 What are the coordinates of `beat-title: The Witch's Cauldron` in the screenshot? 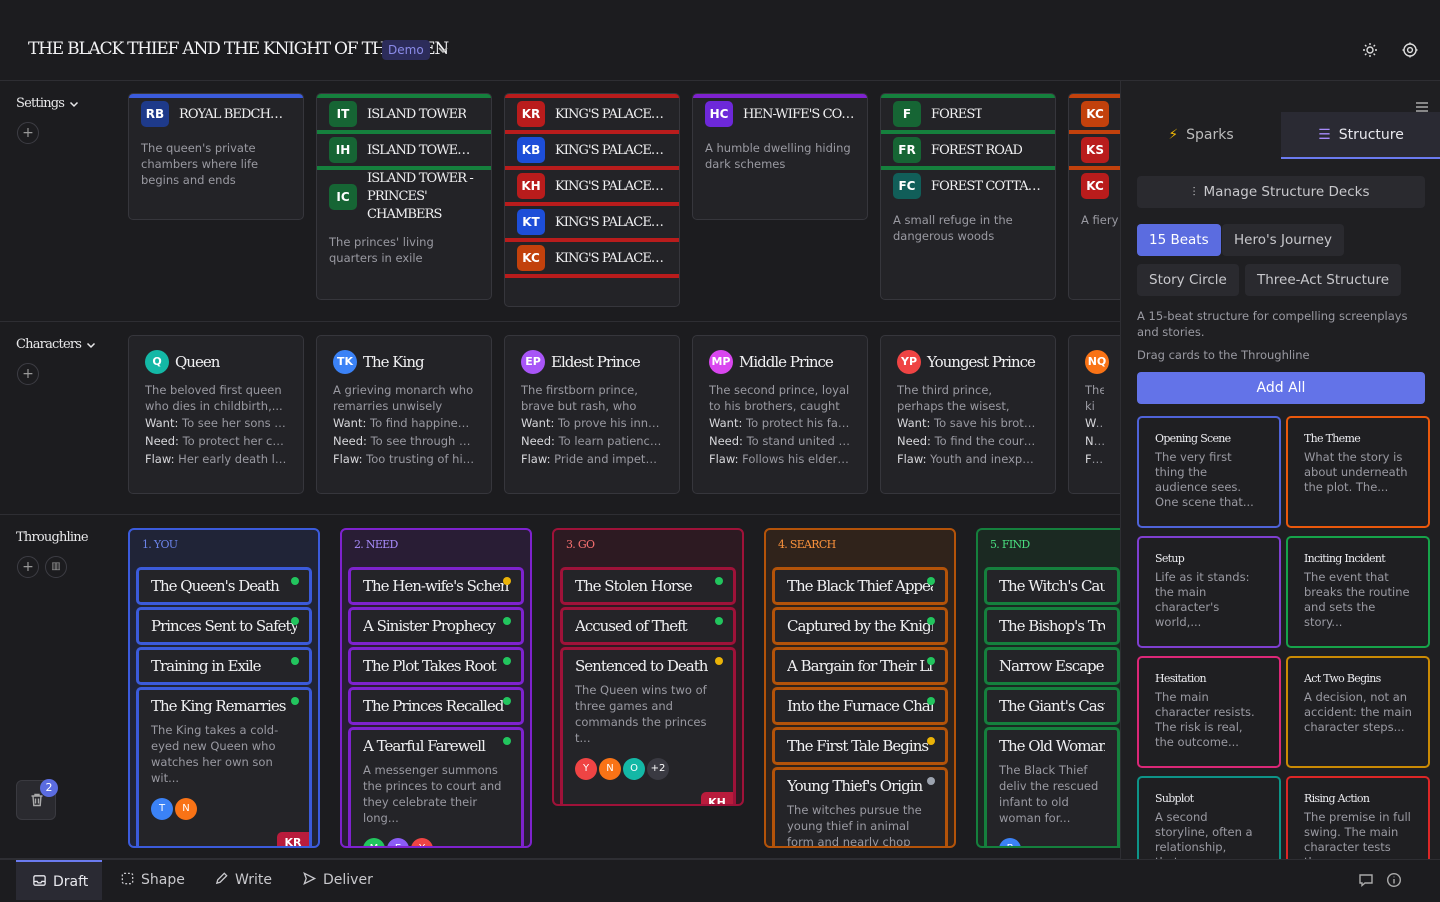 It's located at (1052, 586).